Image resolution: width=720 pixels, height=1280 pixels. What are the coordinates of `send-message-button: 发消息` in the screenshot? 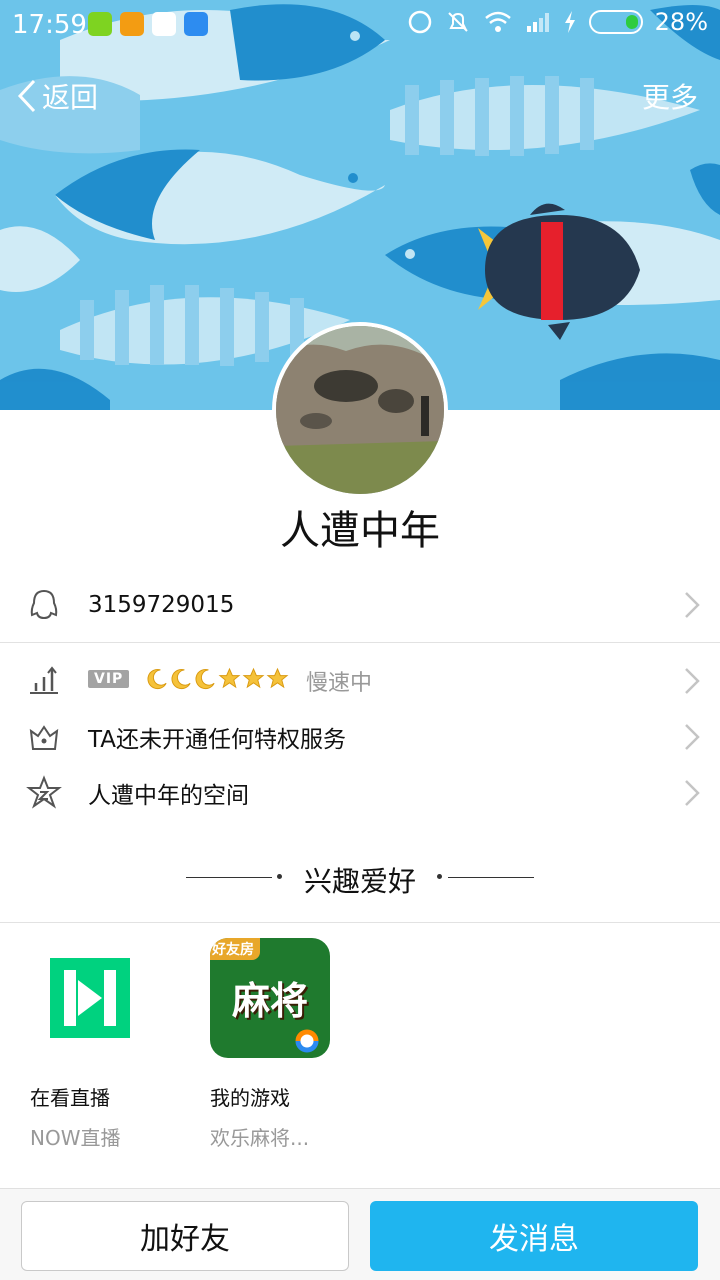 It's located at (534, 1236).